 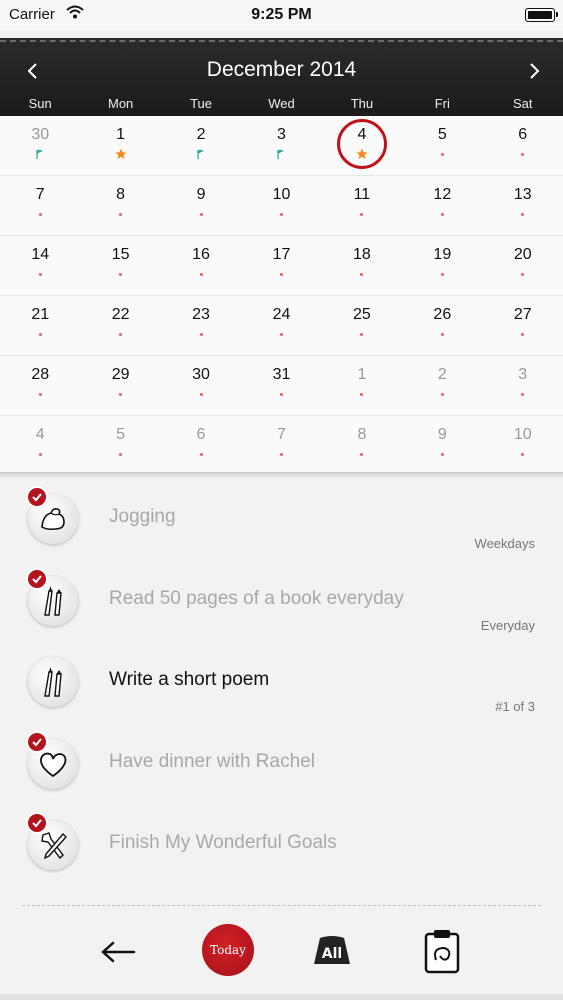 What do you see at coordinates (442, 325) in the screenshot?
I see `calendar-day: 26` at bounding box center [442, 325].